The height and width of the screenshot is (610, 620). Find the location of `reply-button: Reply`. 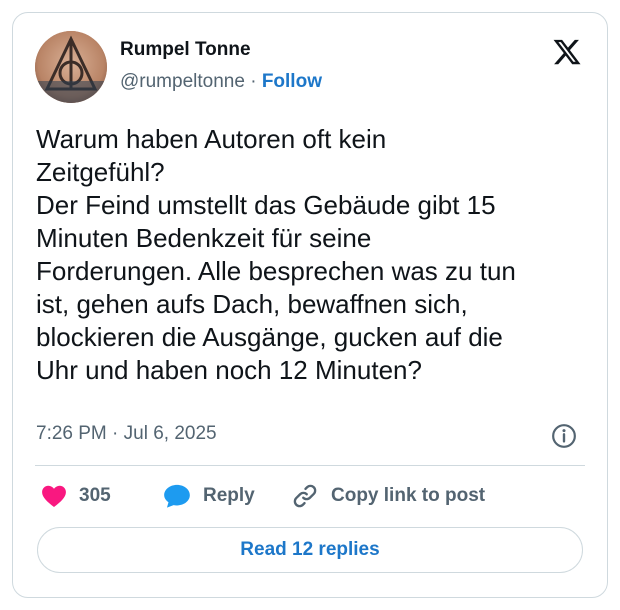

reply-button: Reply is located at coordinates (209, 496).